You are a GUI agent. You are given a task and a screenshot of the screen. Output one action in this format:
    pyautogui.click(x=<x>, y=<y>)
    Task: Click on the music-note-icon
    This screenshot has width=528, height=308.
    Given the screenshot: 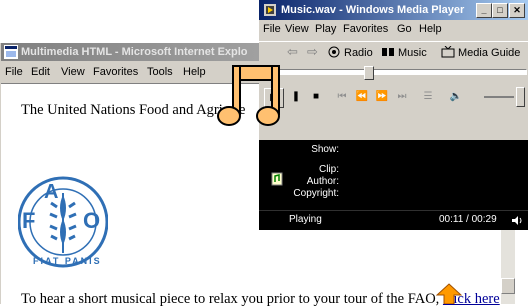 What is the action you would take?
    pyautogui.click(x=248, y=95)
    